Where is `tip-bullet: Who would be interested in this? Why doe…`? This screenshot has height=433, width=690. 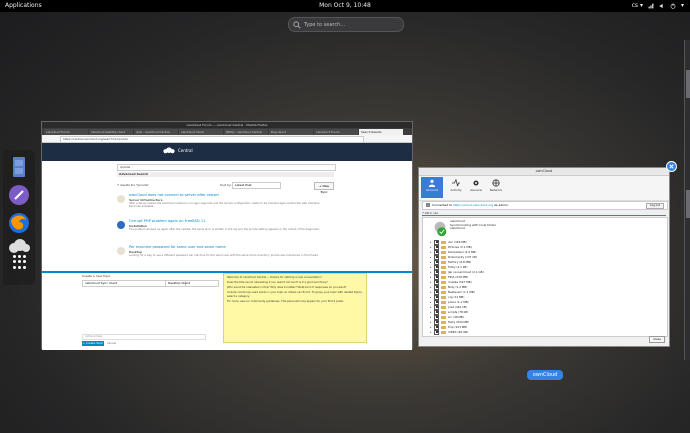 tip-bullet: Who would be interested in this? Why doe… is located at coordinates (287, 288).